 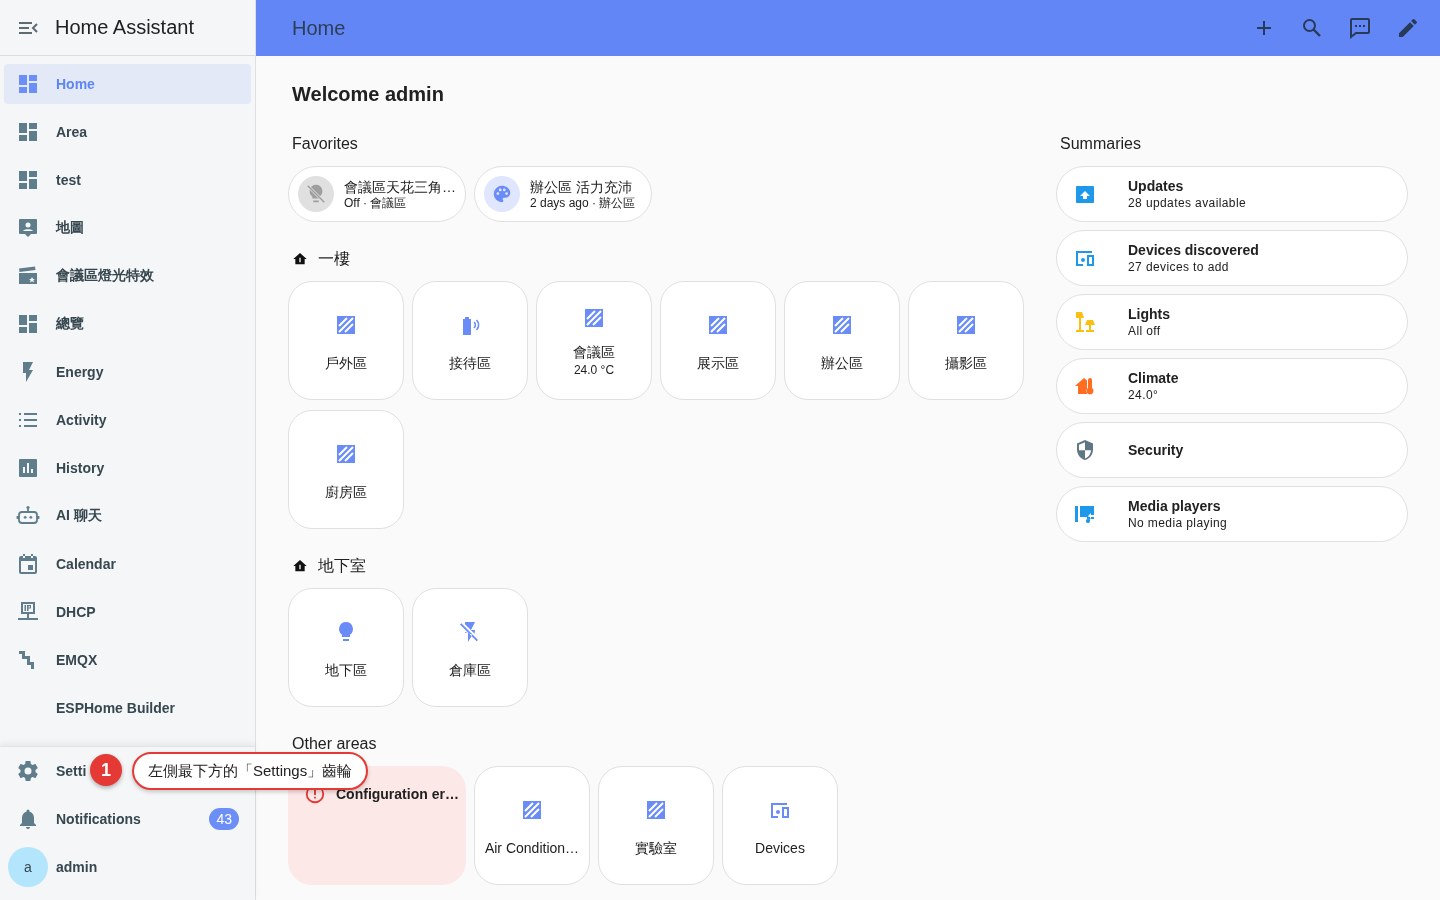 What do you see at coordinates (1232, 194) in the screenshot?
I see `summary-card: Updates 28 updates available` at bounding box center [1232, 194].